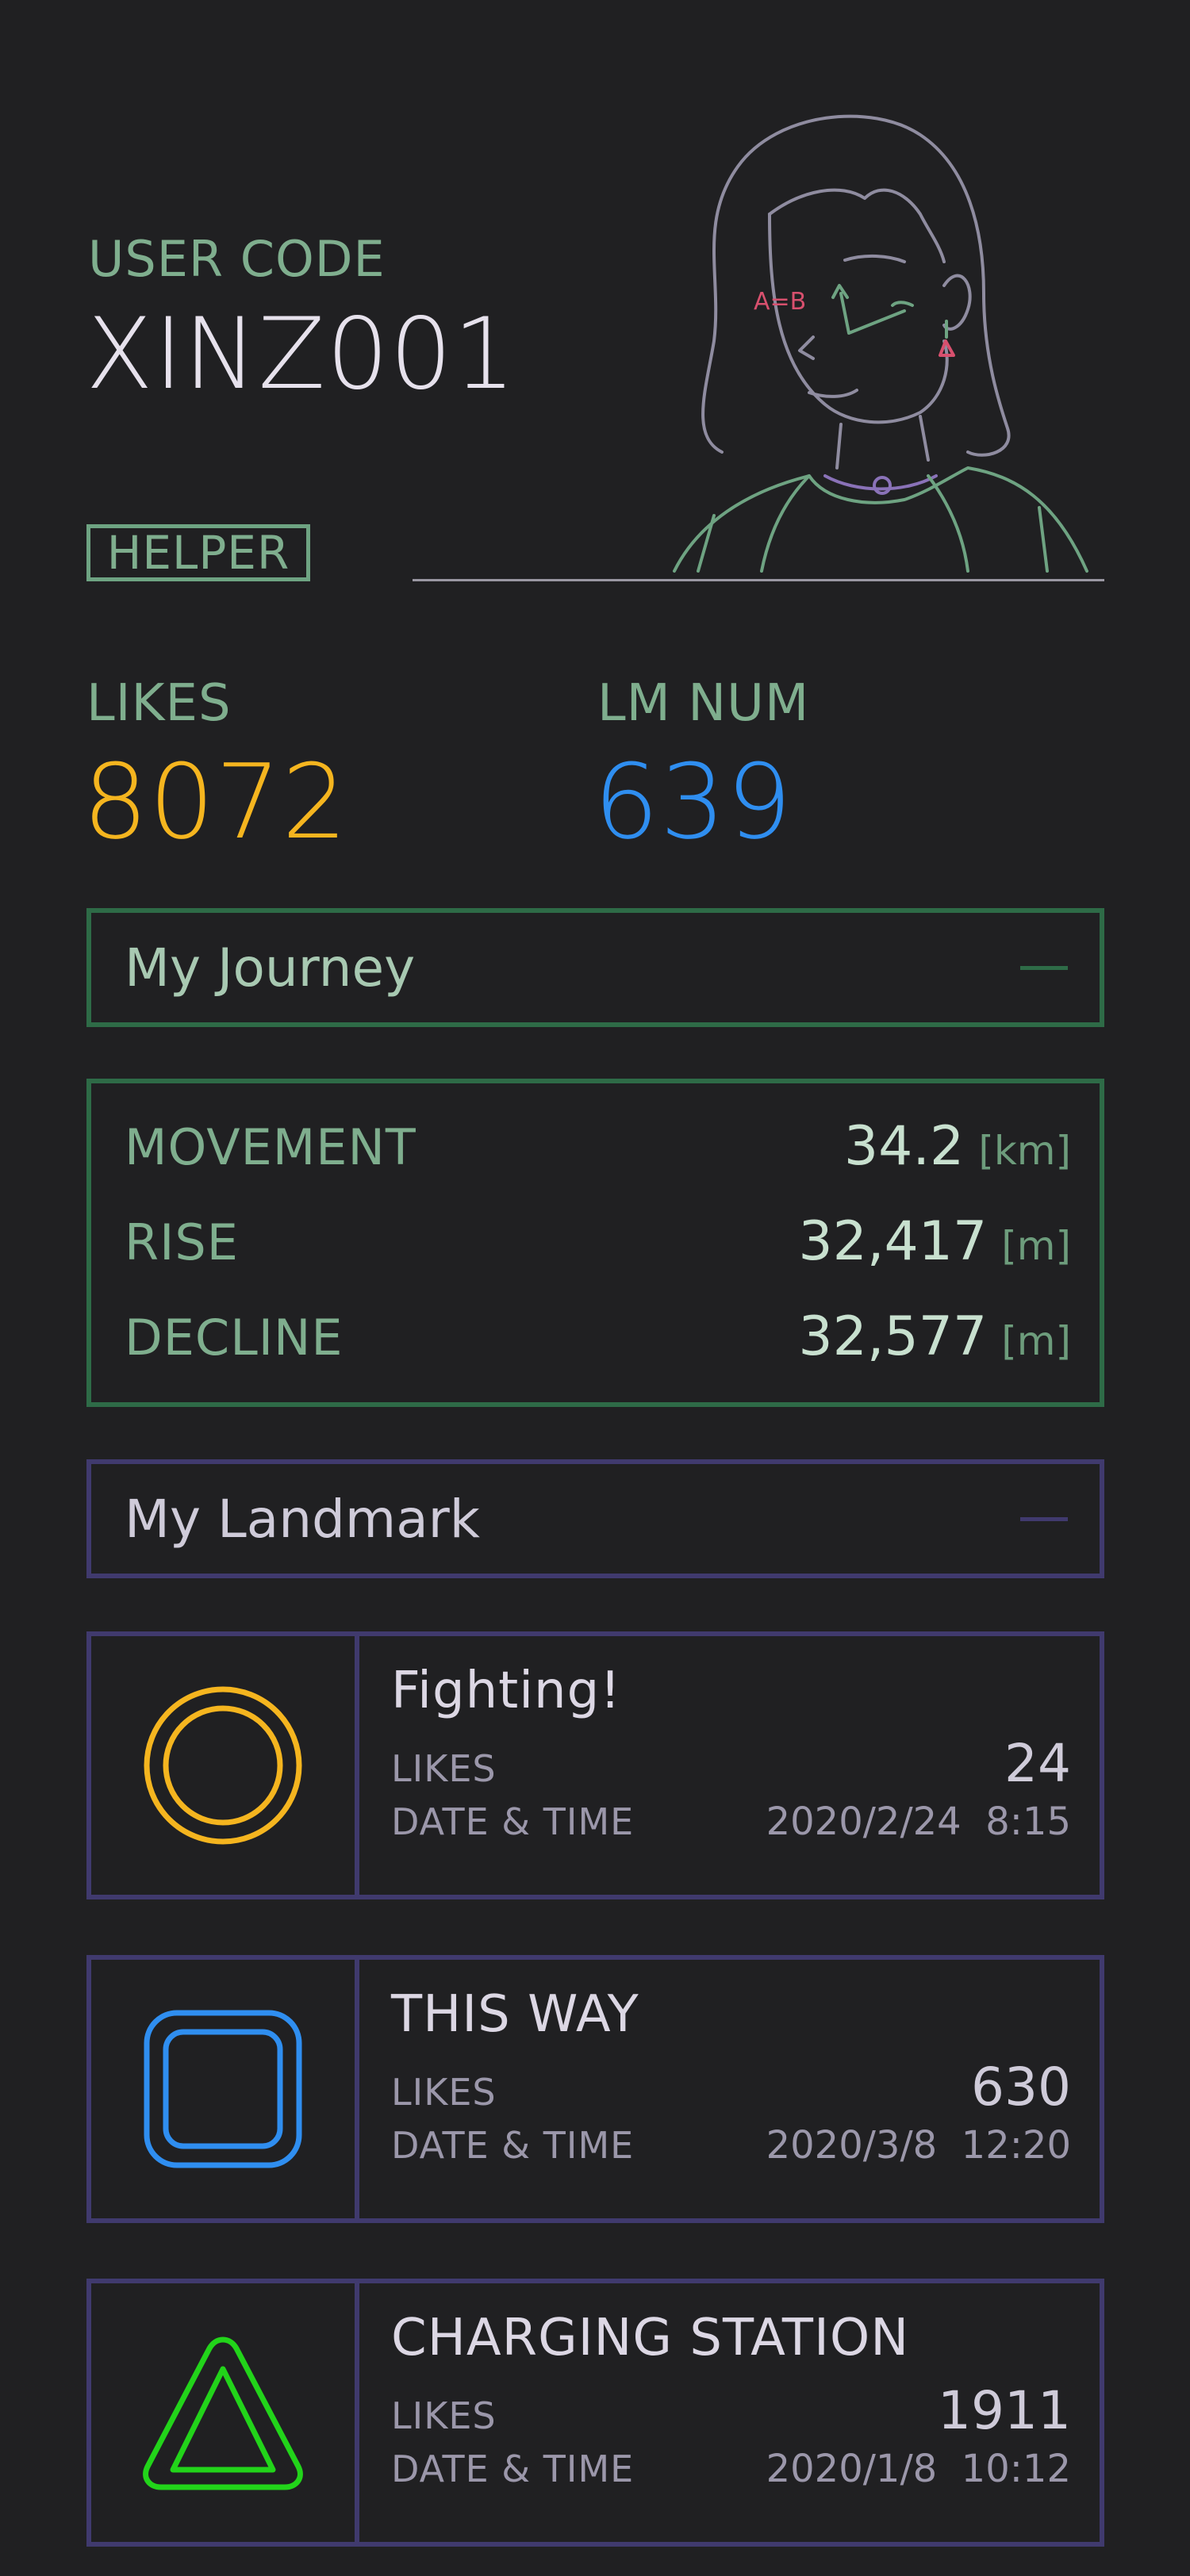 This screenshot has height=2576, width=1190. What do you see at coordinates (598, 1353) in the screenshot?
I see `journey-row-decline: DECLINE 32,577 [m]` at bounding box center [598, 1353].